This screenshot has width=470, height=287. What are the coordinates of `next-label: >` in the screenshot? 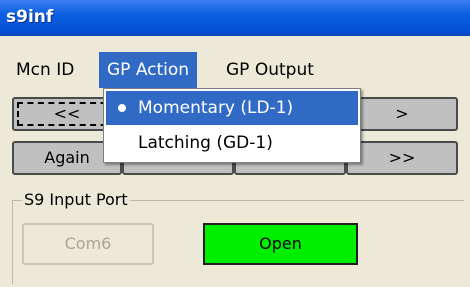 It's located at (402, 113).